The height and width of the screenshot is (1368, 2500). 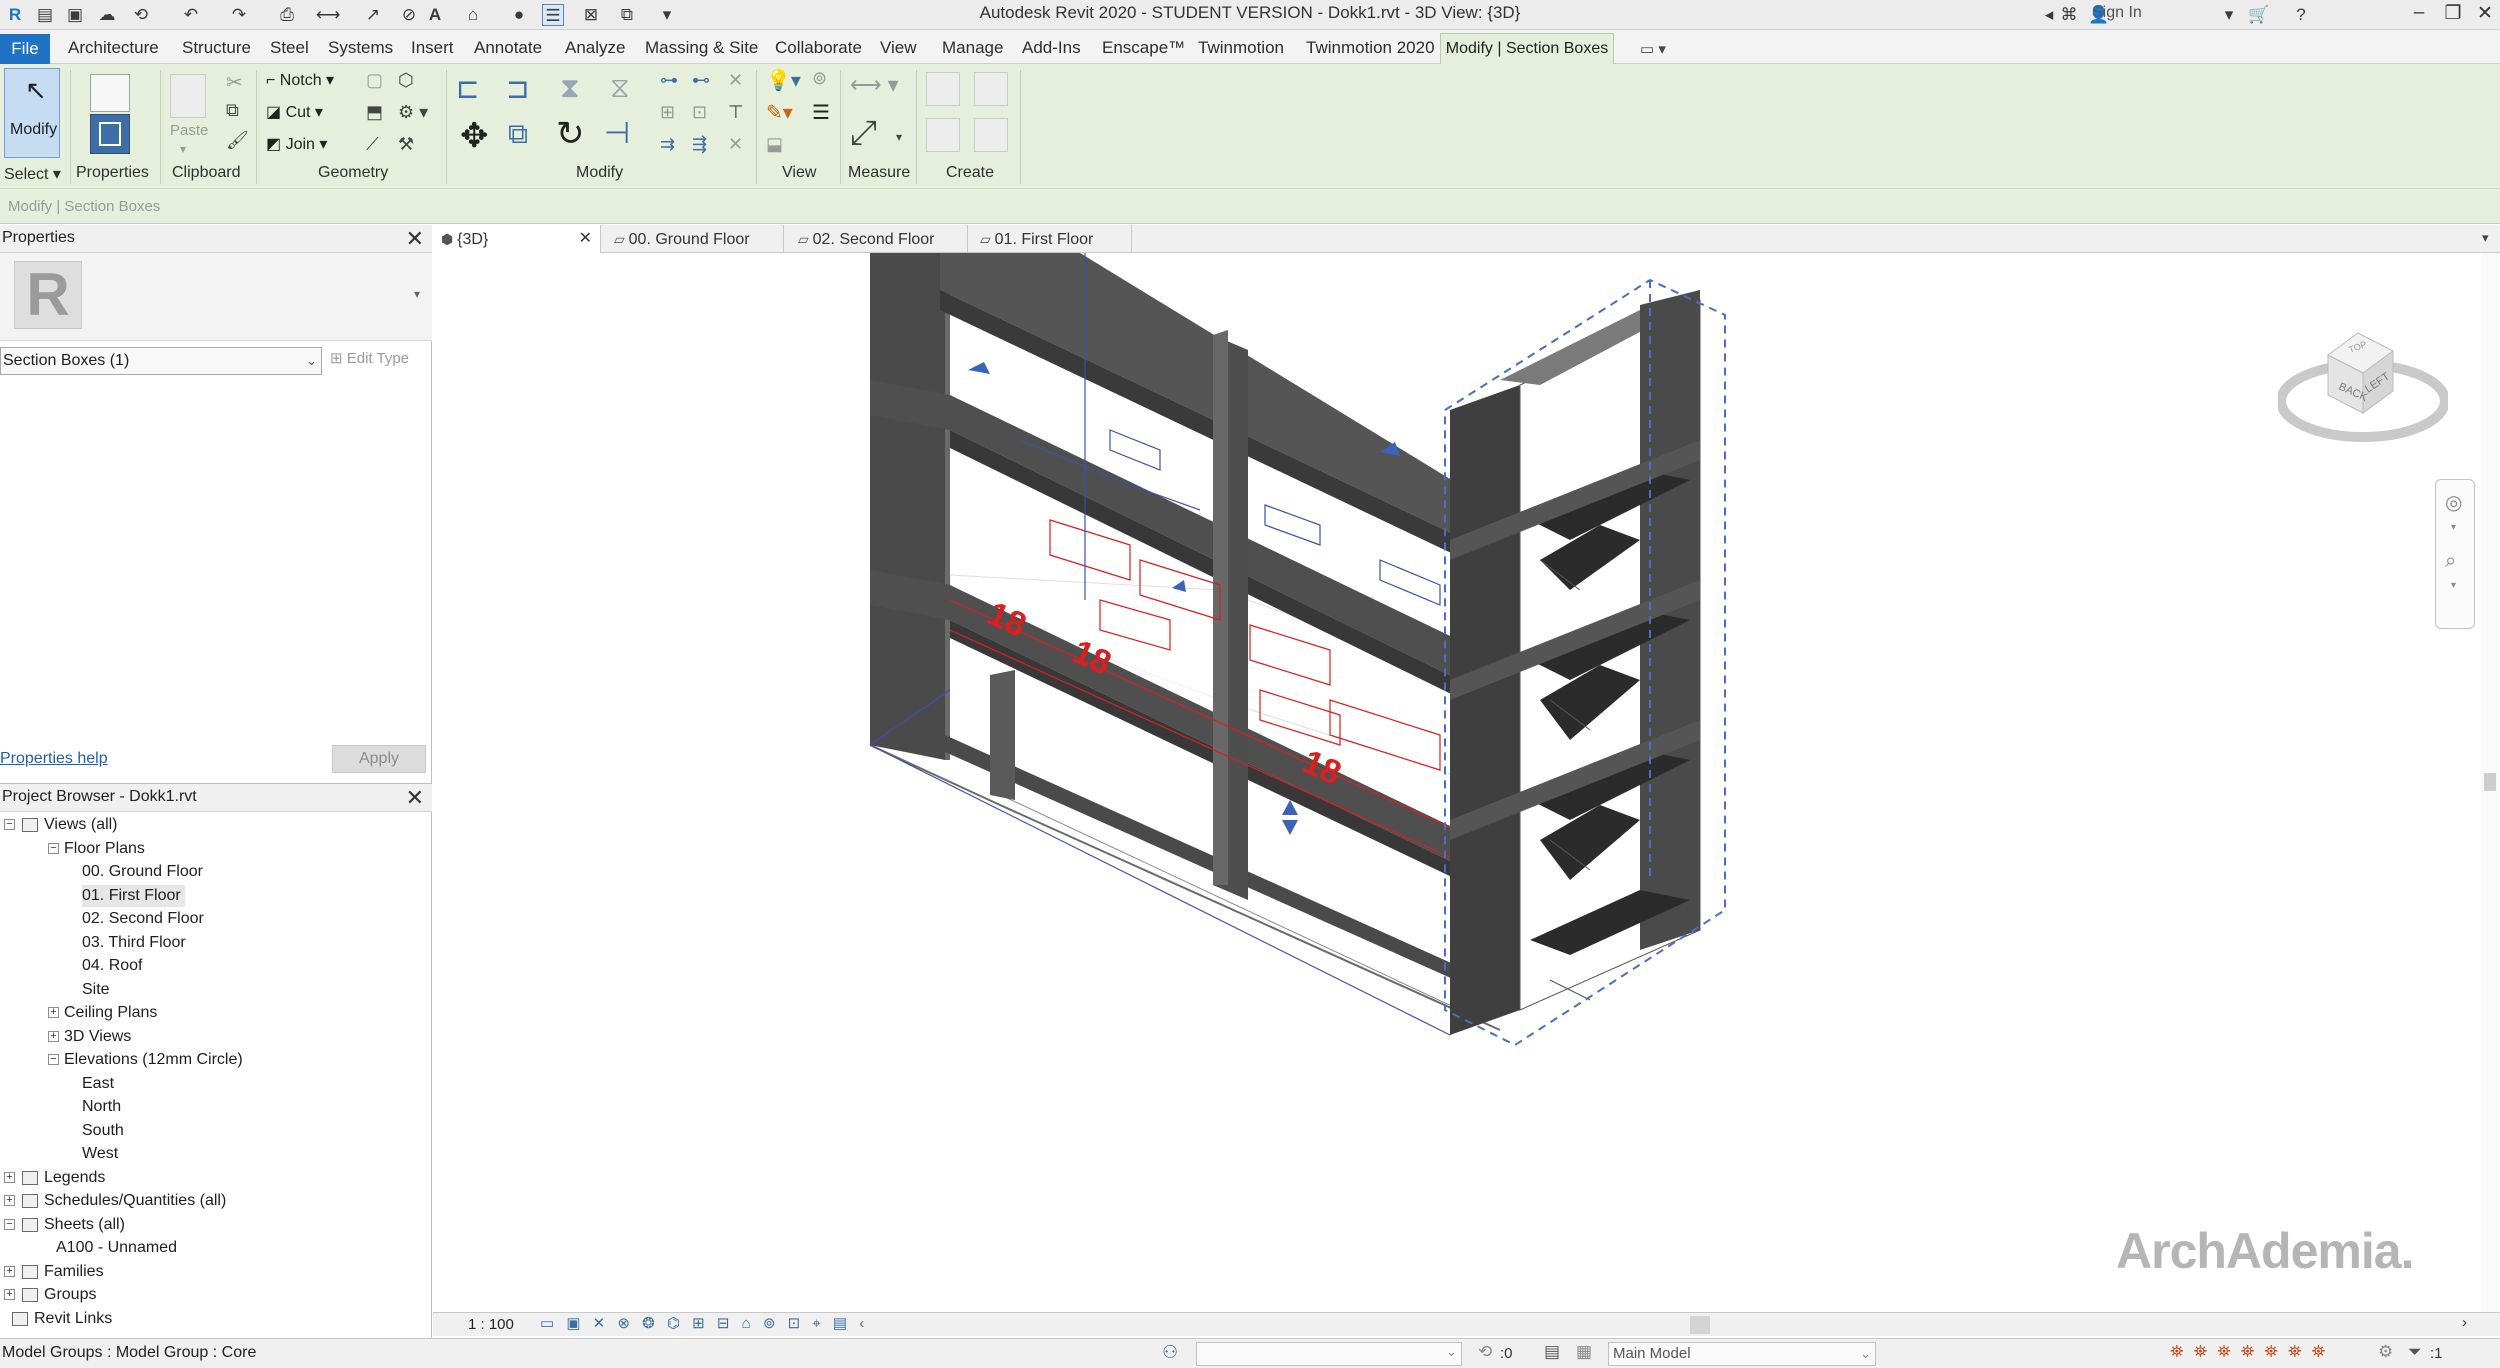 I want to click on thin-lines-view-icon: ☰, so click(x=821, y=112).